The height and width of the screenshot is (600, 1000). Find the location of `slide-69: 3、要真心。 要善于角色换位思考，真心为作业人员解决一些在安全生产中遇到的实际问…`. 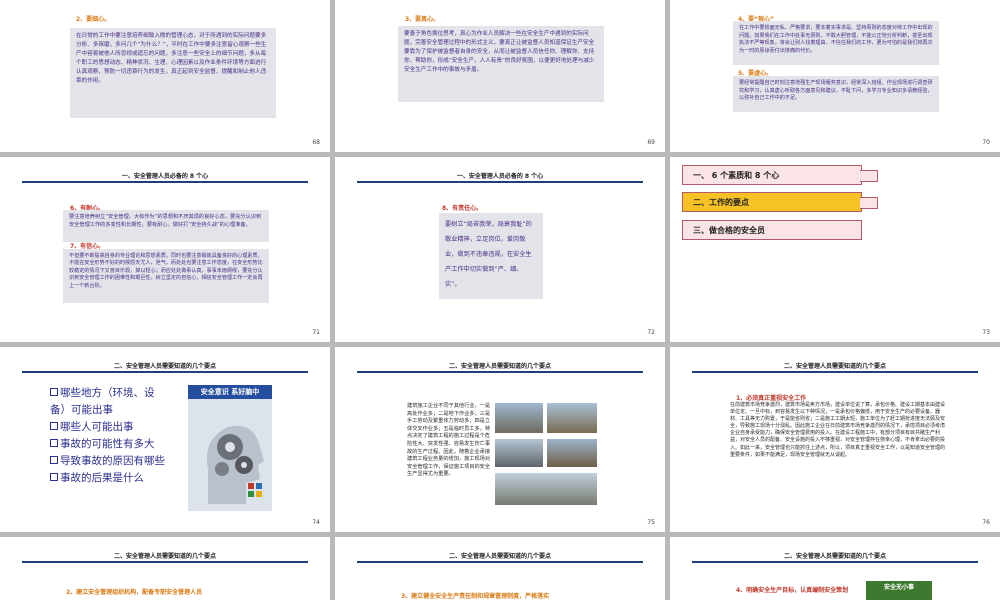

slide-69: 3、要真心。 要善于角色换位思考，真心为作业人员解决一些在安全生产中遇到的实际问… is located at coordinates (500, 76).